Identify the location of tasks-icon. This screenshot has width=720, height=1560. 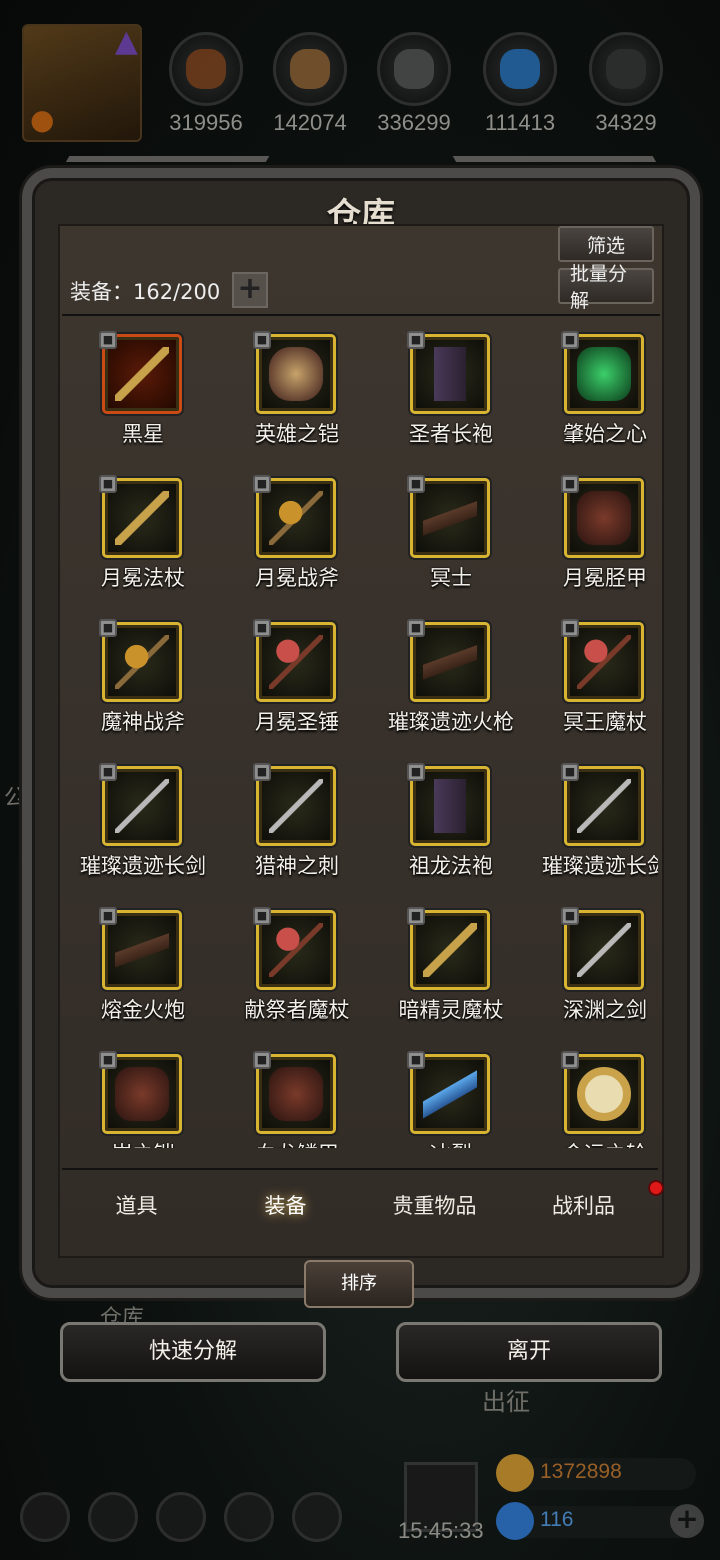
(317, 1517).